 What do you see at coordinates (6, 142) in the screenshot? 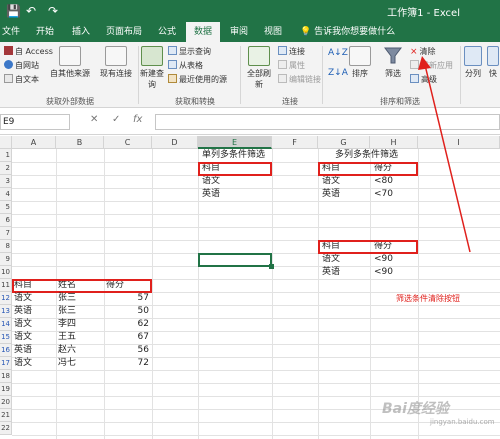
I see `select-all-corner` at bounding box center [6, 142].